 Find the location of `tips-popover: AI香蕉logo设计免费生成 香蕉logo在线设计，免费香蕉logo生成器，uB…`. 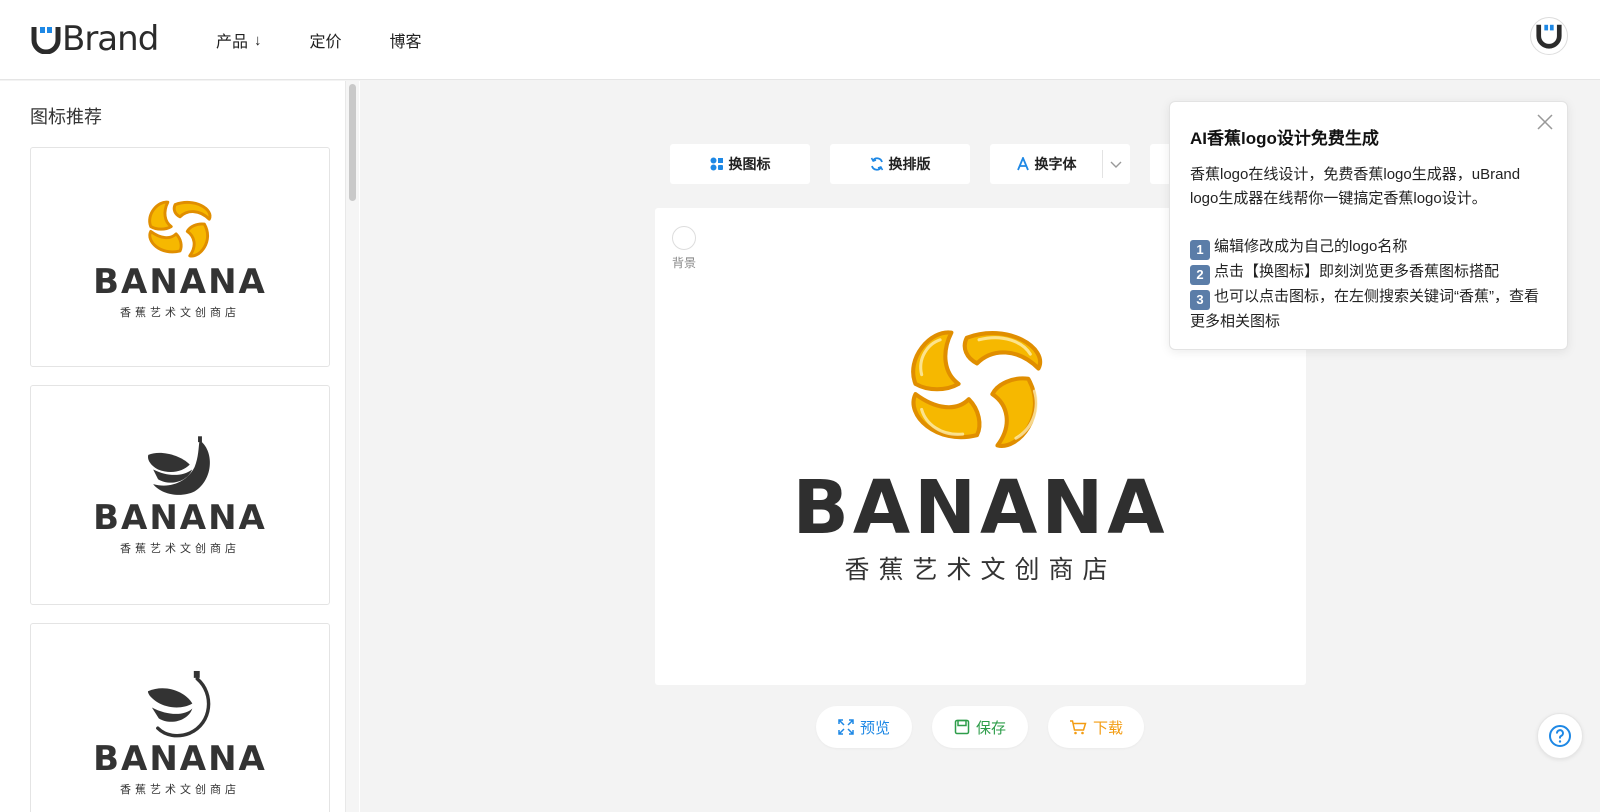

tips-popover: AI香蕉logo设计免费生成 香蕉logo在线设计，免费香蕉logo生成器，uB… is located at coordinates (1368, 225).